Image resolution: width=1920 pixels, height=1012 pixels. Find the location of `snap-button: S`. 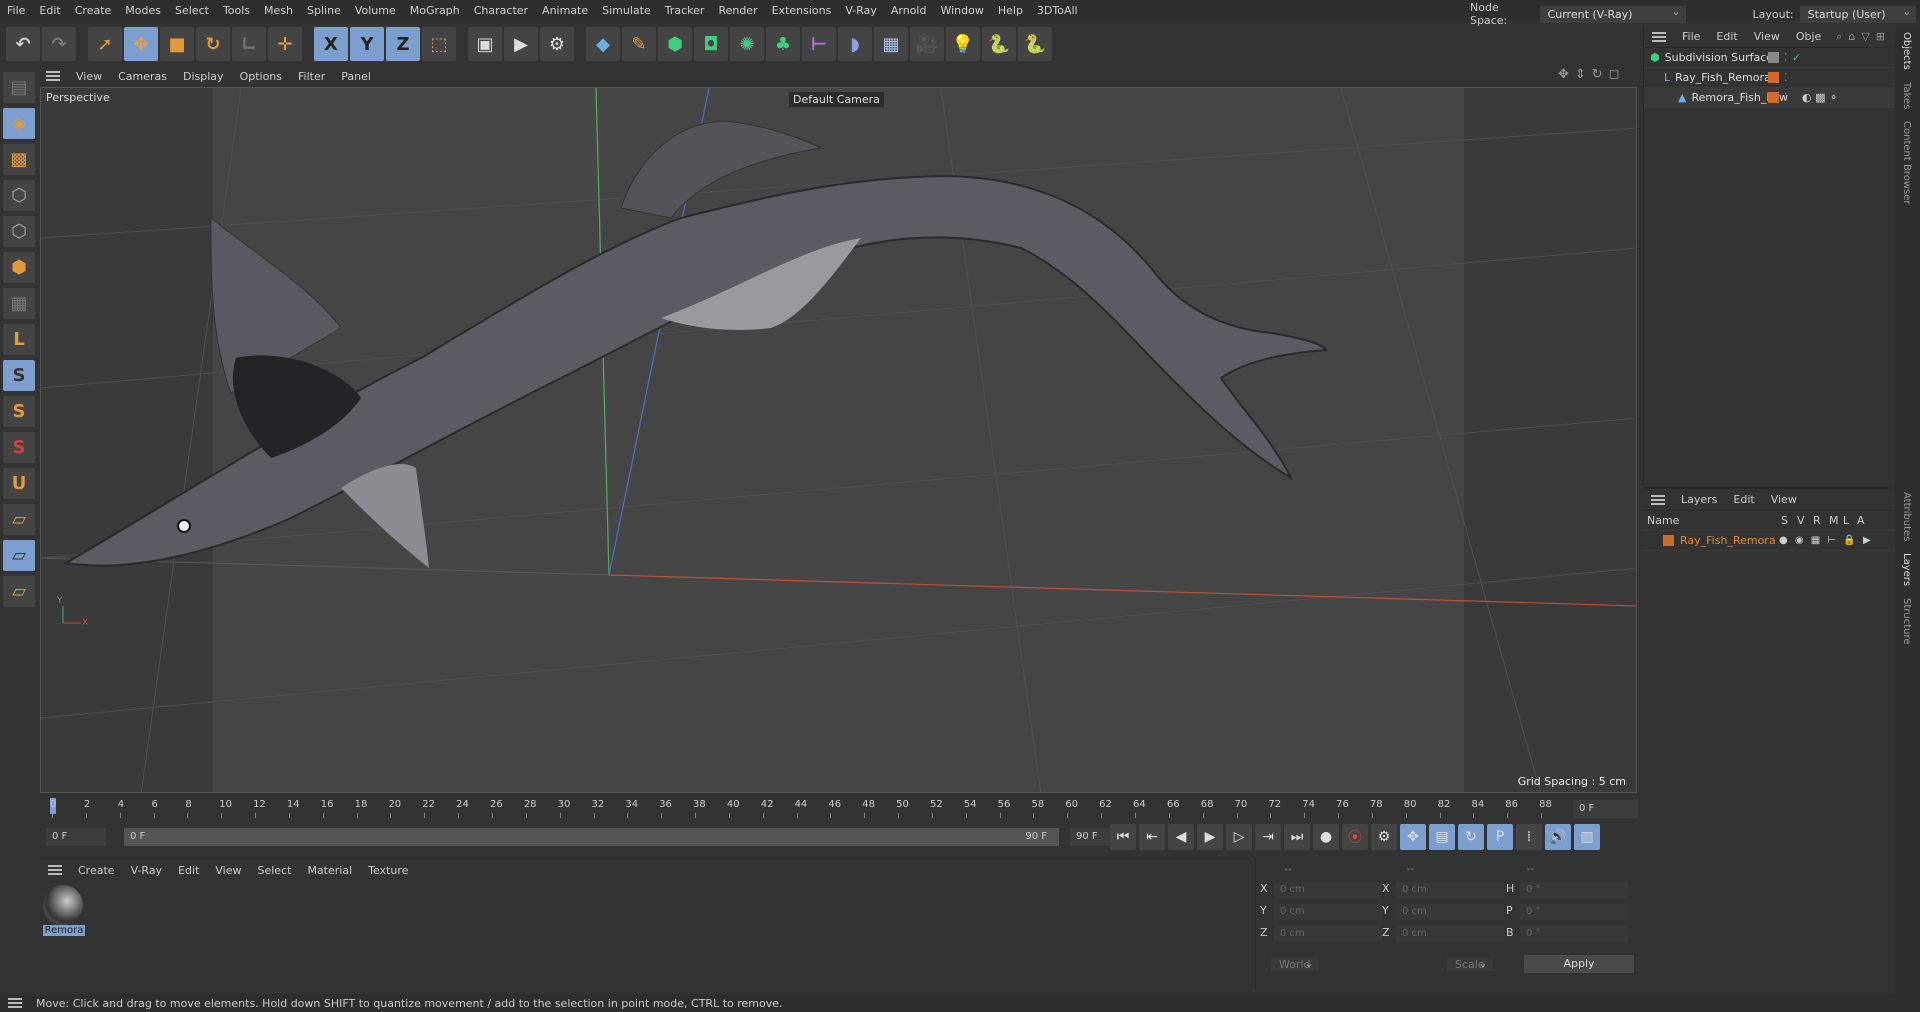

snap-button: S is located at coordinates (19, 375).